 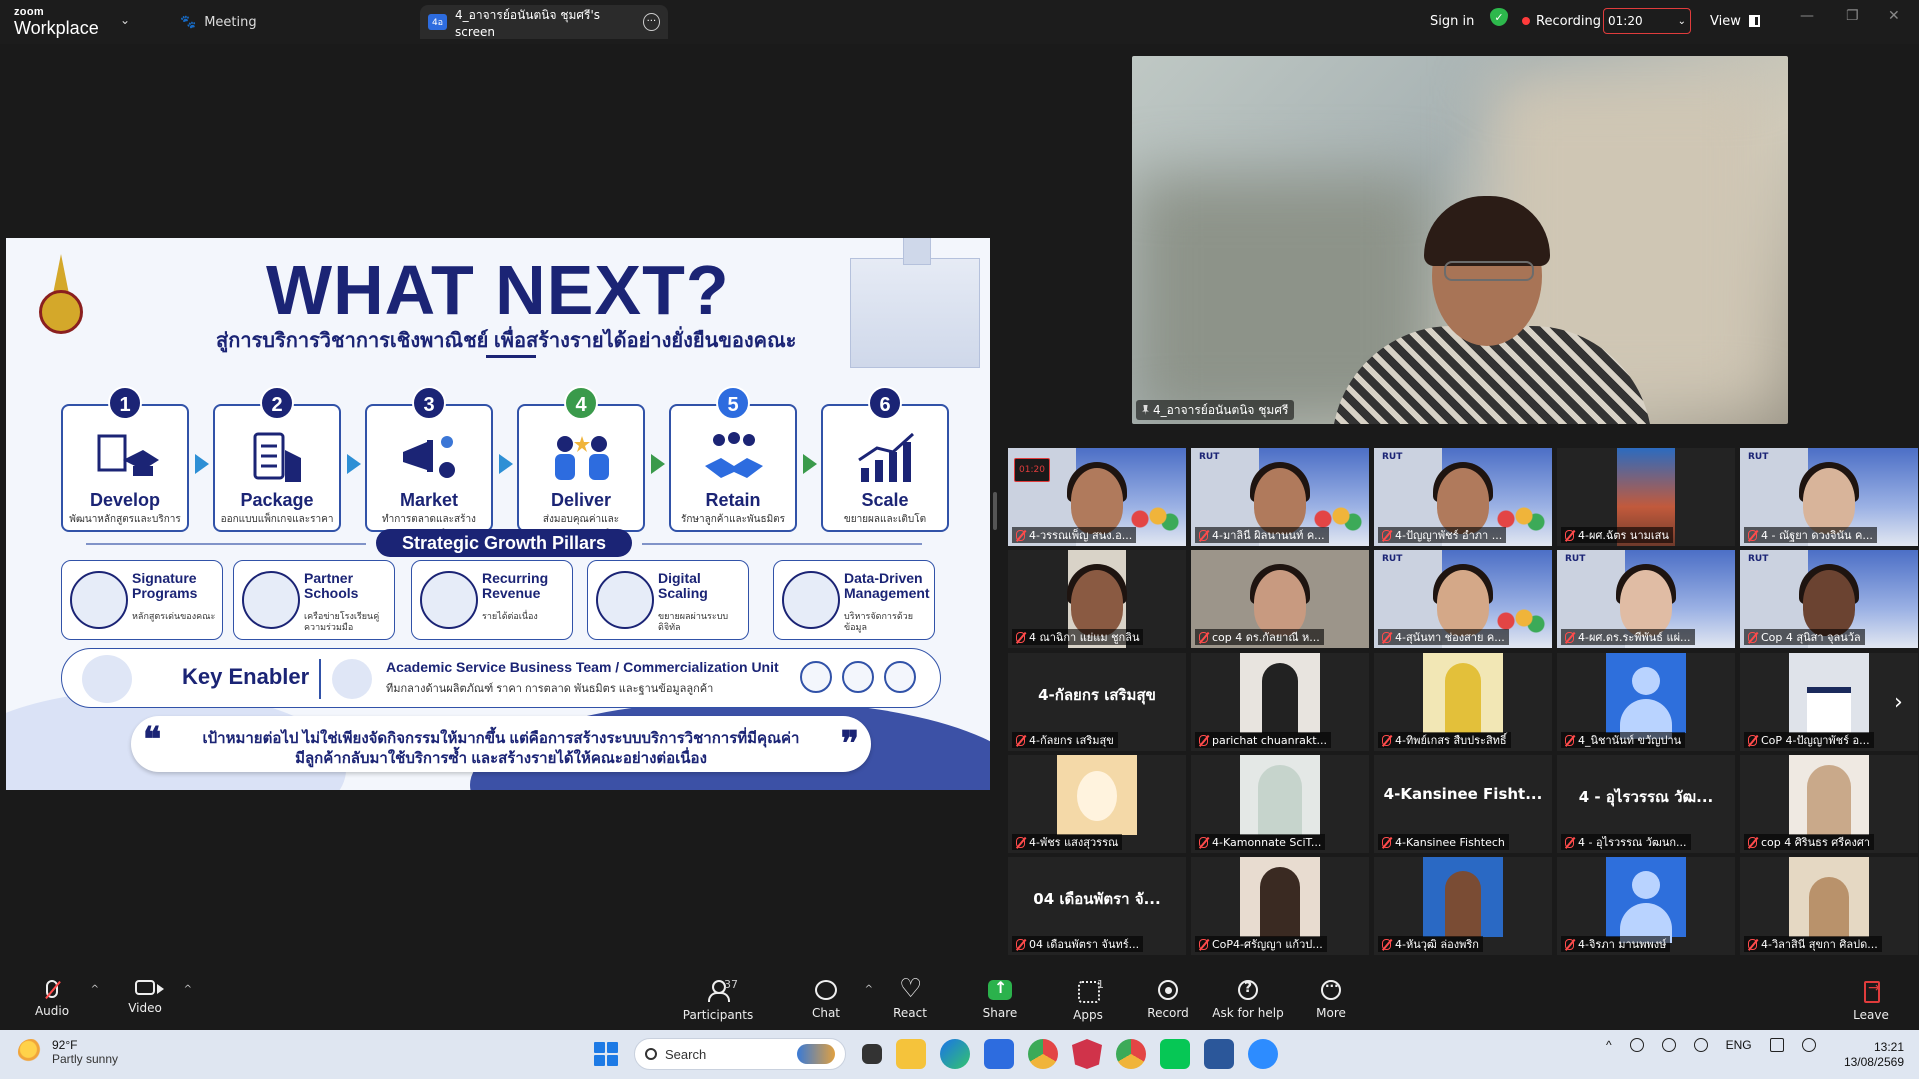 I want to click on taskbar-clock: 13:21 13/08/2569, so click(x=1866, y=1055).